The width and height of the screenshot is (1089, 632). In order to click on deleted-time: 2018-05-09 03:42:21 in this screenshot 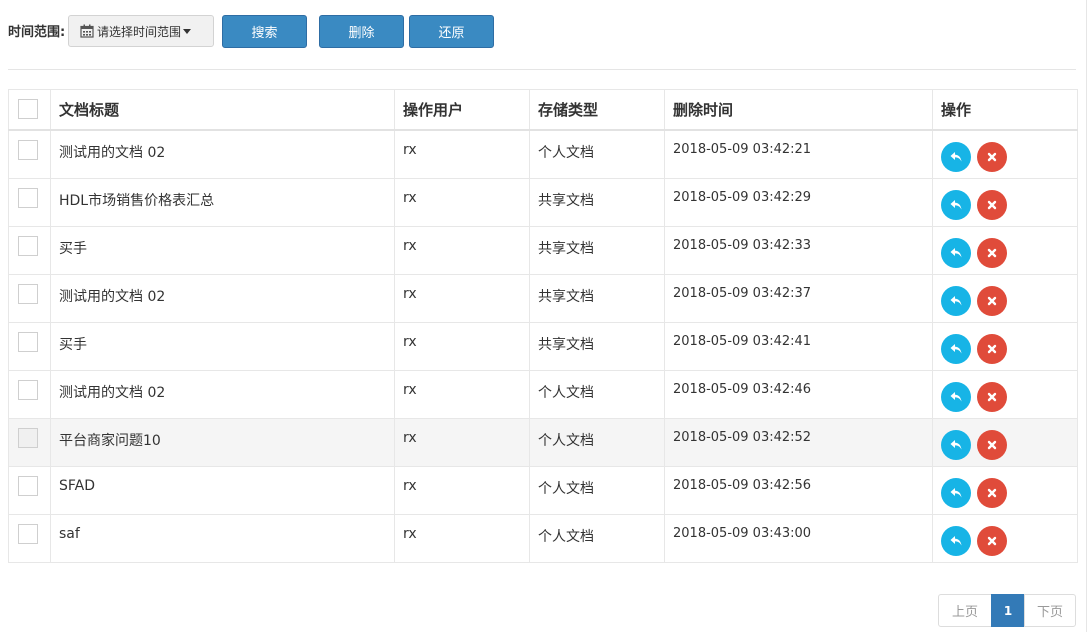, I will do `click(742, 149)`.